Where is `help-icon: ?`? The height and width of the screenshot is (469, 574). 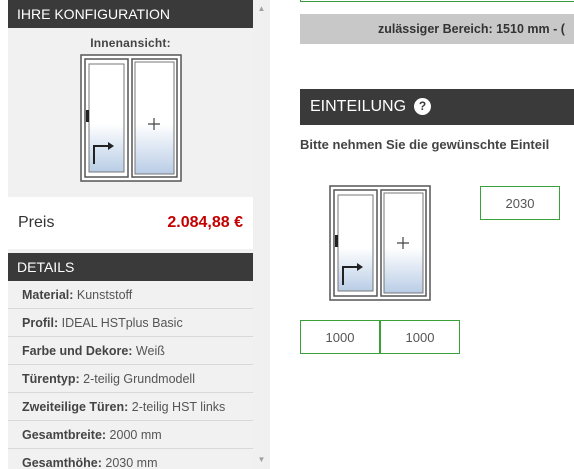
help-icon: ? is located at coordinates (423, 106).